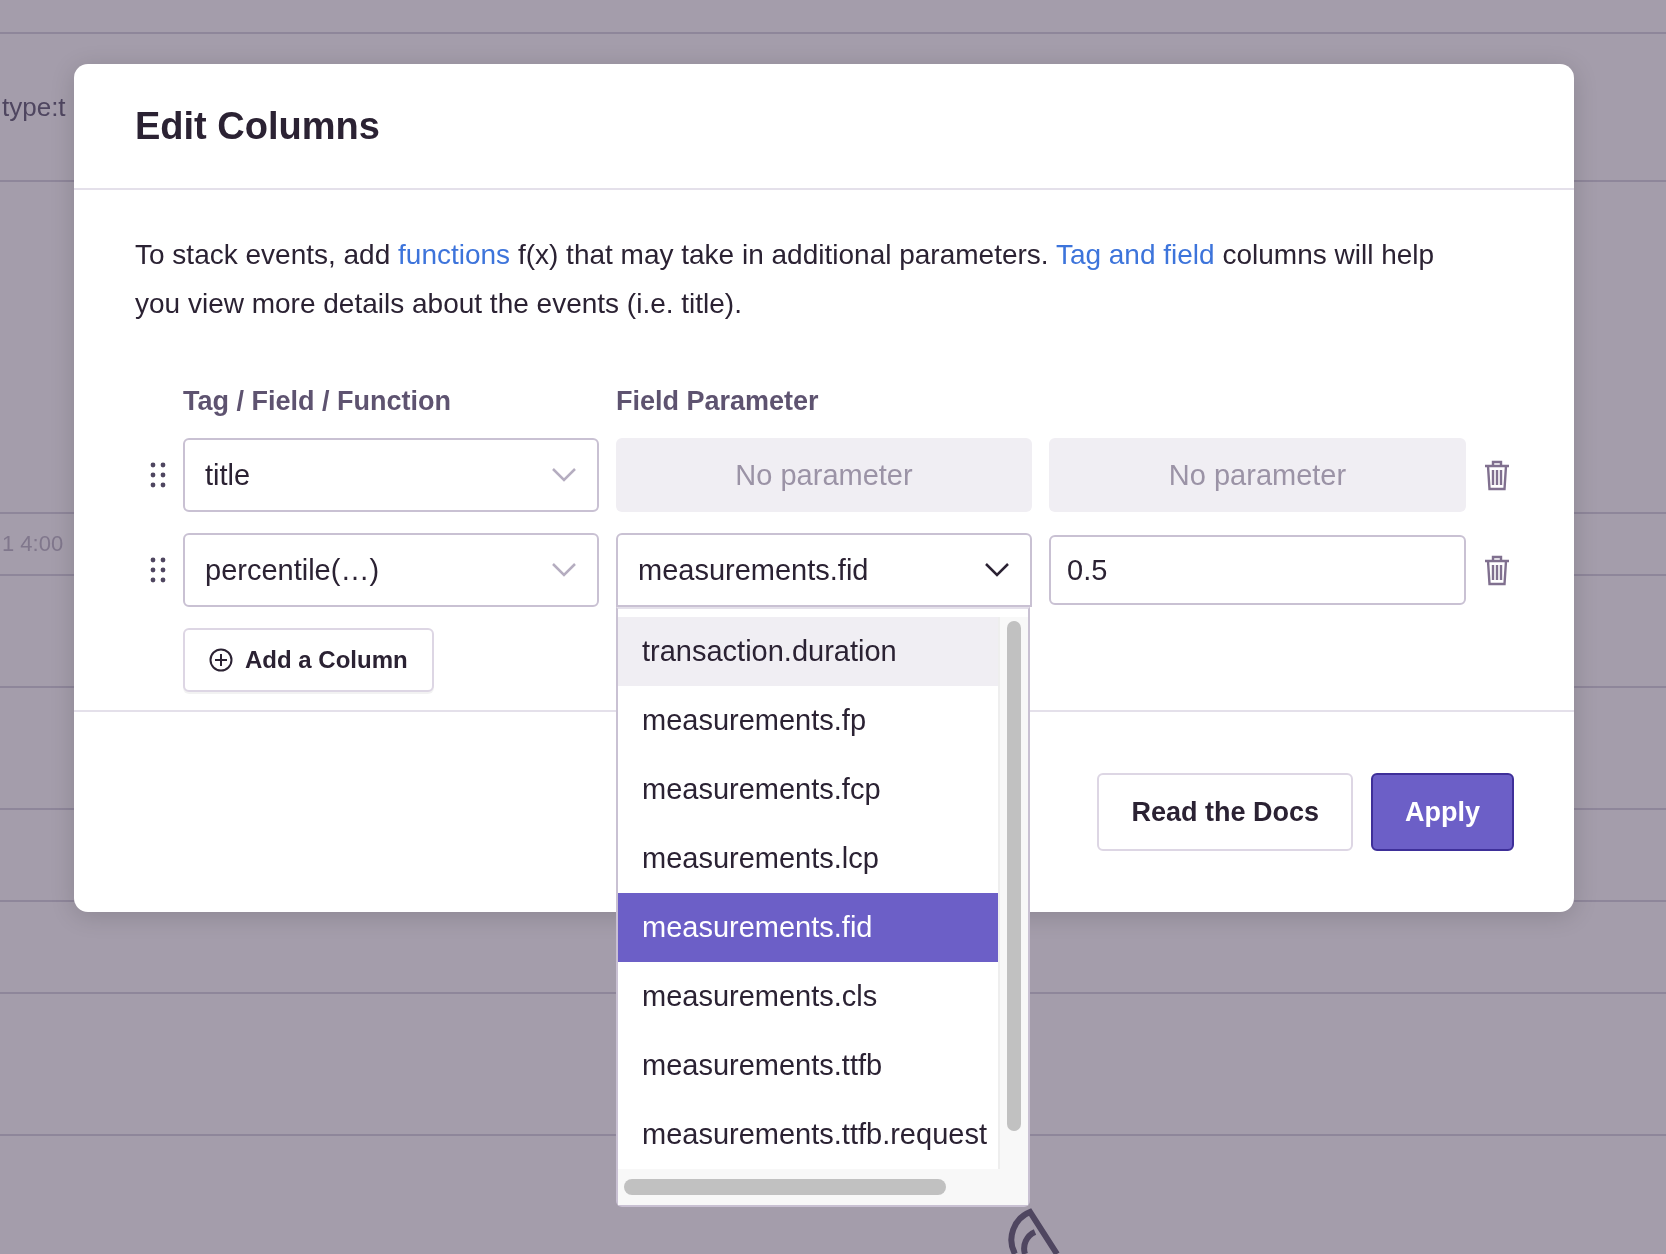  Describe the element at coordinates (1225, 812) in the screenshot. I see `docs-button: Read the Docs` at that location.